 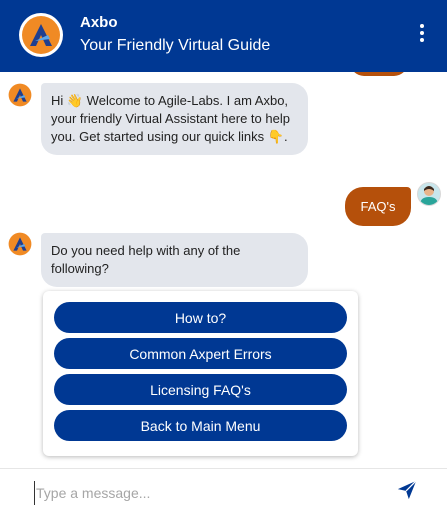 I want to click on bot-tagline: Your Friendly Virtual Guide, so click(x=175, y=45).